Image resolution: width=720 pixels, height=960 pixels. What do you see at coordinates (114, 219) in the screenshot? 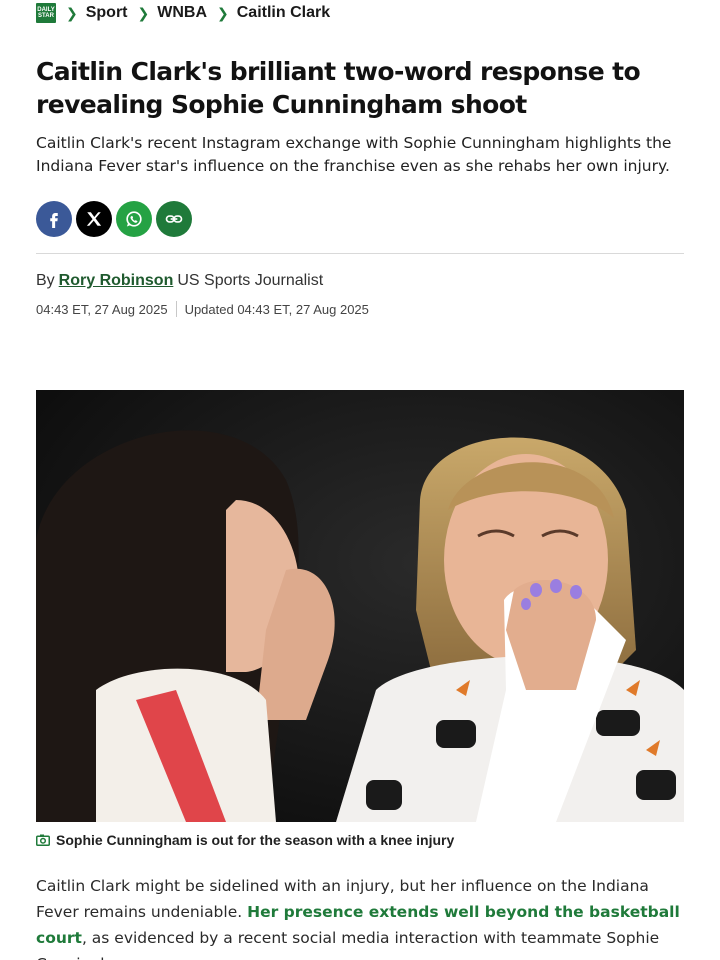
I see `share-bar` at bounding box center [114, 219].